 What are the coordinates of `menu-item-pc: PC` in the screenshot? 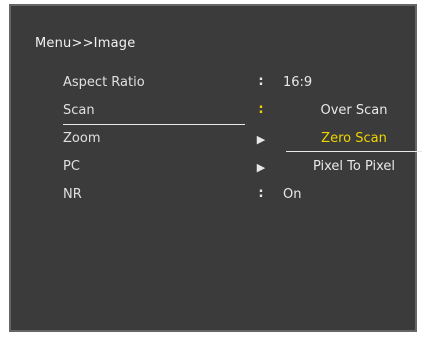 It's located at (71, 166).